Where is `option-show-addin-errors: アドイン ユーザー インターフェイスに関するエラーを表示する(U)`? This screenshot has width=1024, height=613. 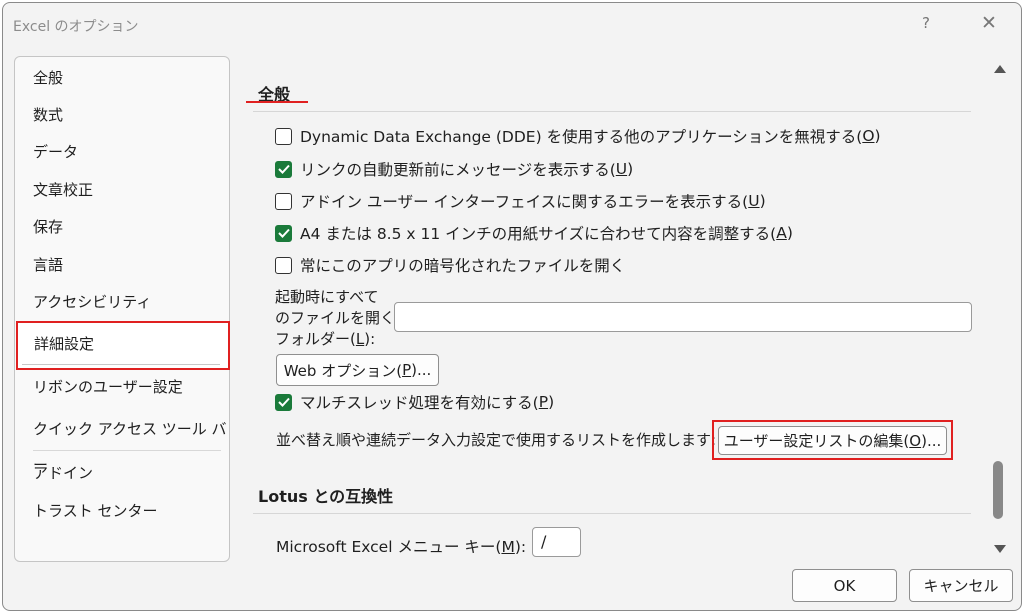 option-show-addin-errors: アドイン ユーザー インターフェイスに関するエラーを表示する(U) is located at coordinates (520, 201).